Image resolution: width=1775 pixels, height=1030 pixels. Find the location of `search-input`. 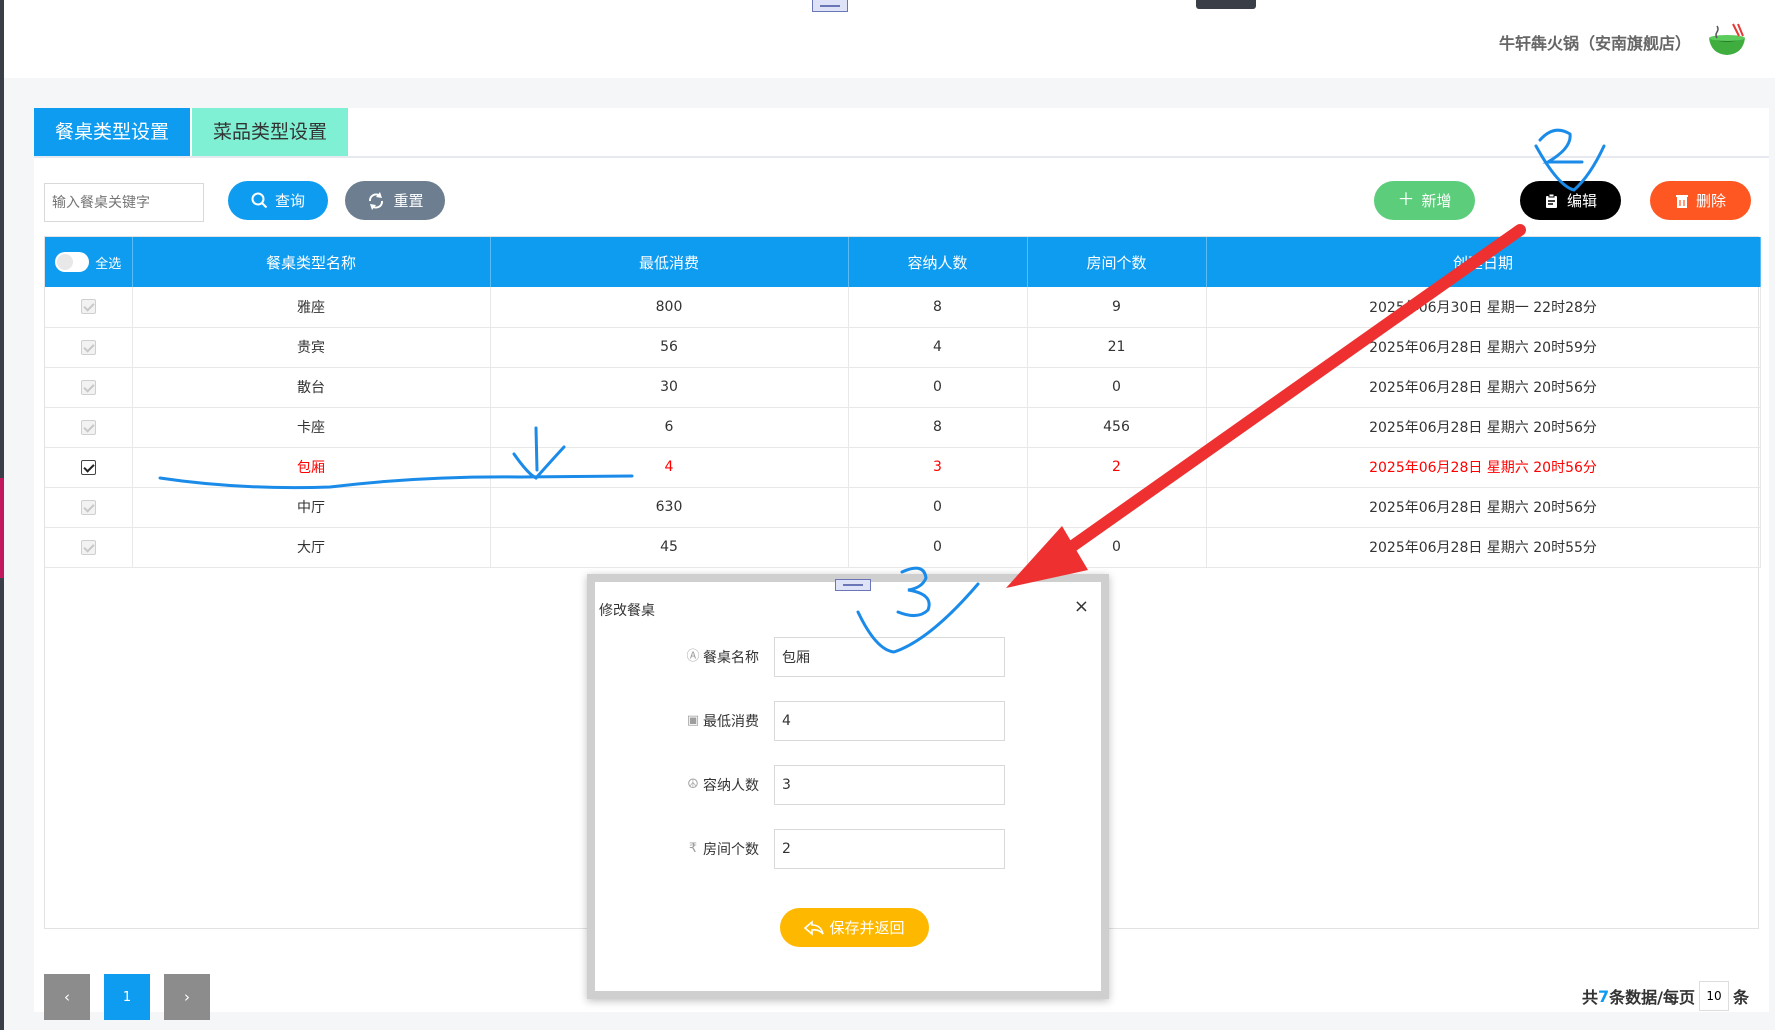

search-input is located at coordinates (124, 202).